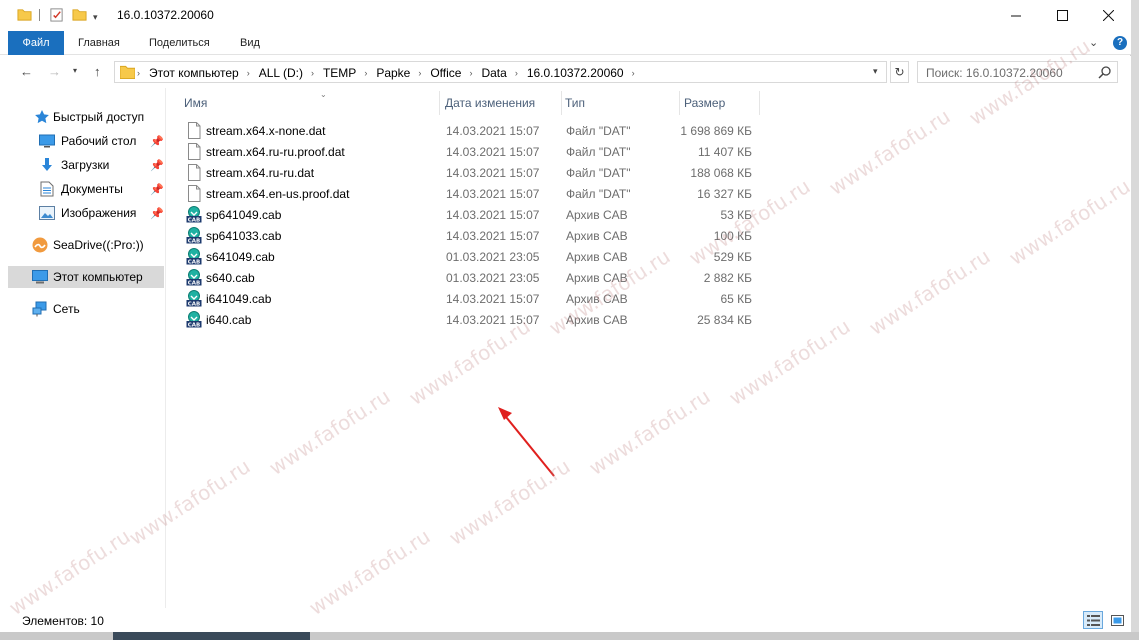 This screenshot has height=640, width=1139. What do you see at coordinates (502, 103) in the screenshot?
I see `column-header-date: Дата изменения` at bounding box center [502, 103].